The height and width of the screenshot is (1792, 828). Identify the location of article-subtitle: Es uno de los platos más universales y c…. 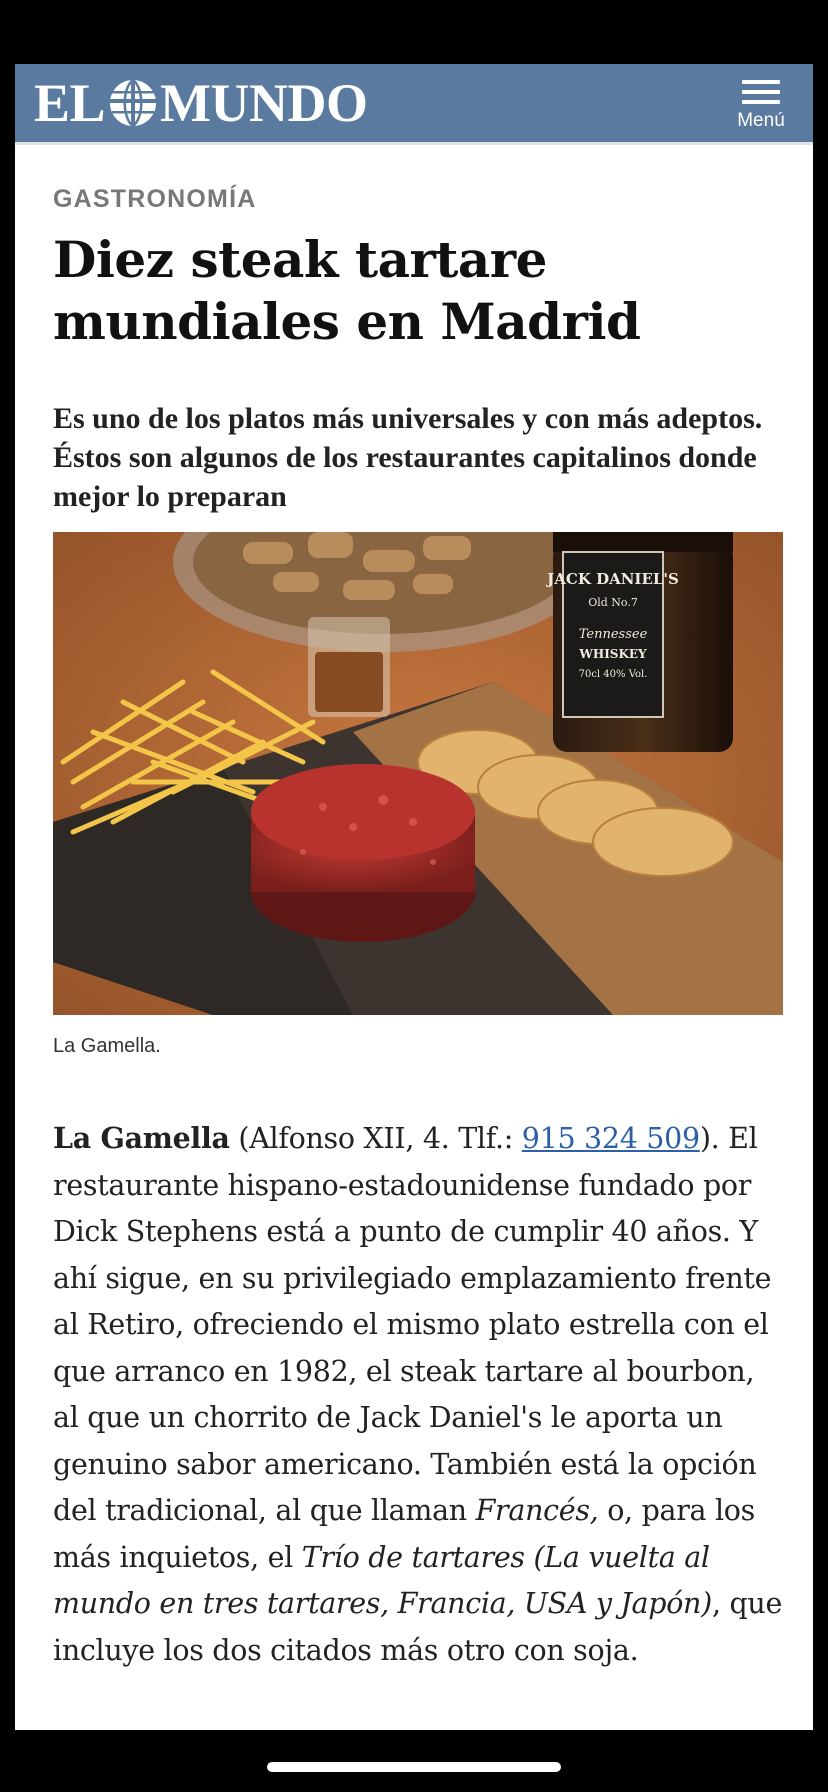
(408, 457).